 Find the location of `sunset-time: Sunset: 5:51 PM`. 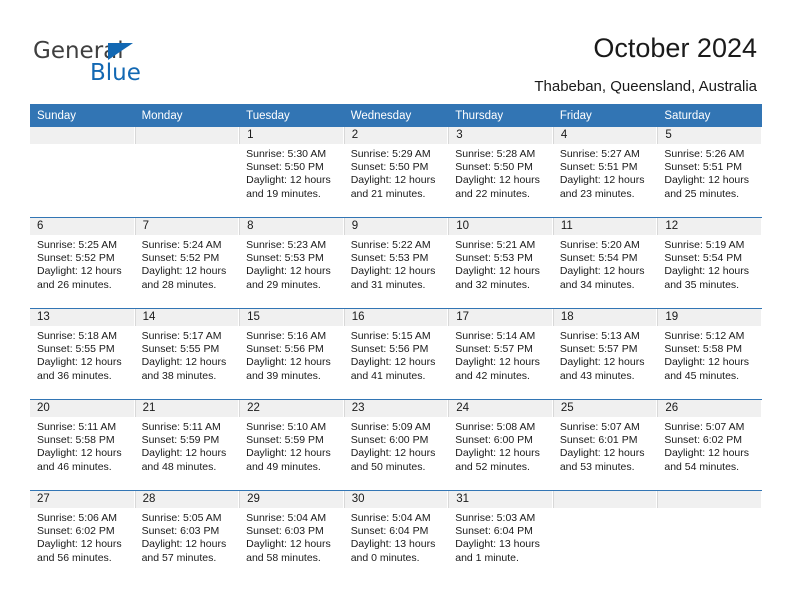

sunset-time: Sunset: 5:51 PM is located at coordinates (598, 167).